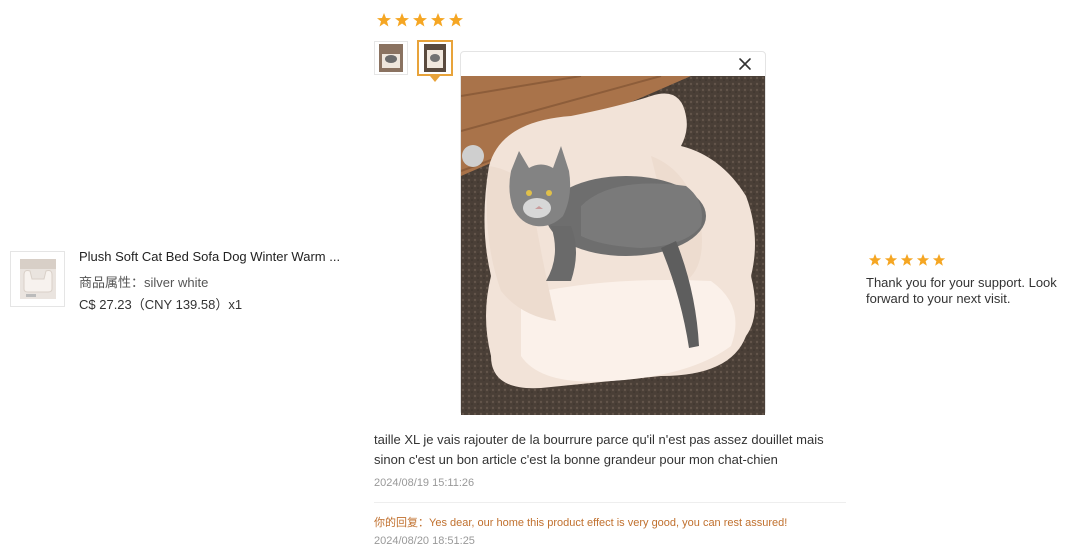 The width and height of the screenshot is (1092, 555). I want to click on review-rating, so click(420, 20).